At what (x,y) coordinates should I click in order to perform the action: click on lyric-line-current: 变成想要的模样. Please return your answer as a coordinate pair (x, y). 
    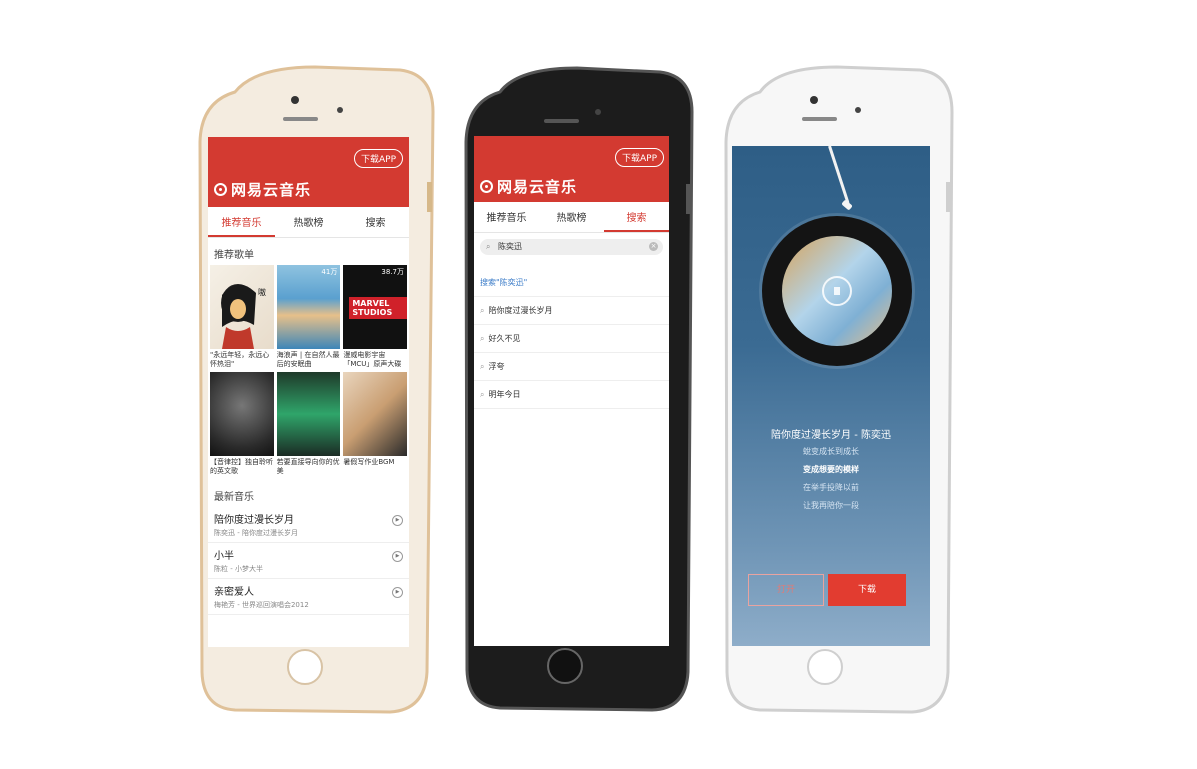
    Looking at the image, I should click on (831, 469).